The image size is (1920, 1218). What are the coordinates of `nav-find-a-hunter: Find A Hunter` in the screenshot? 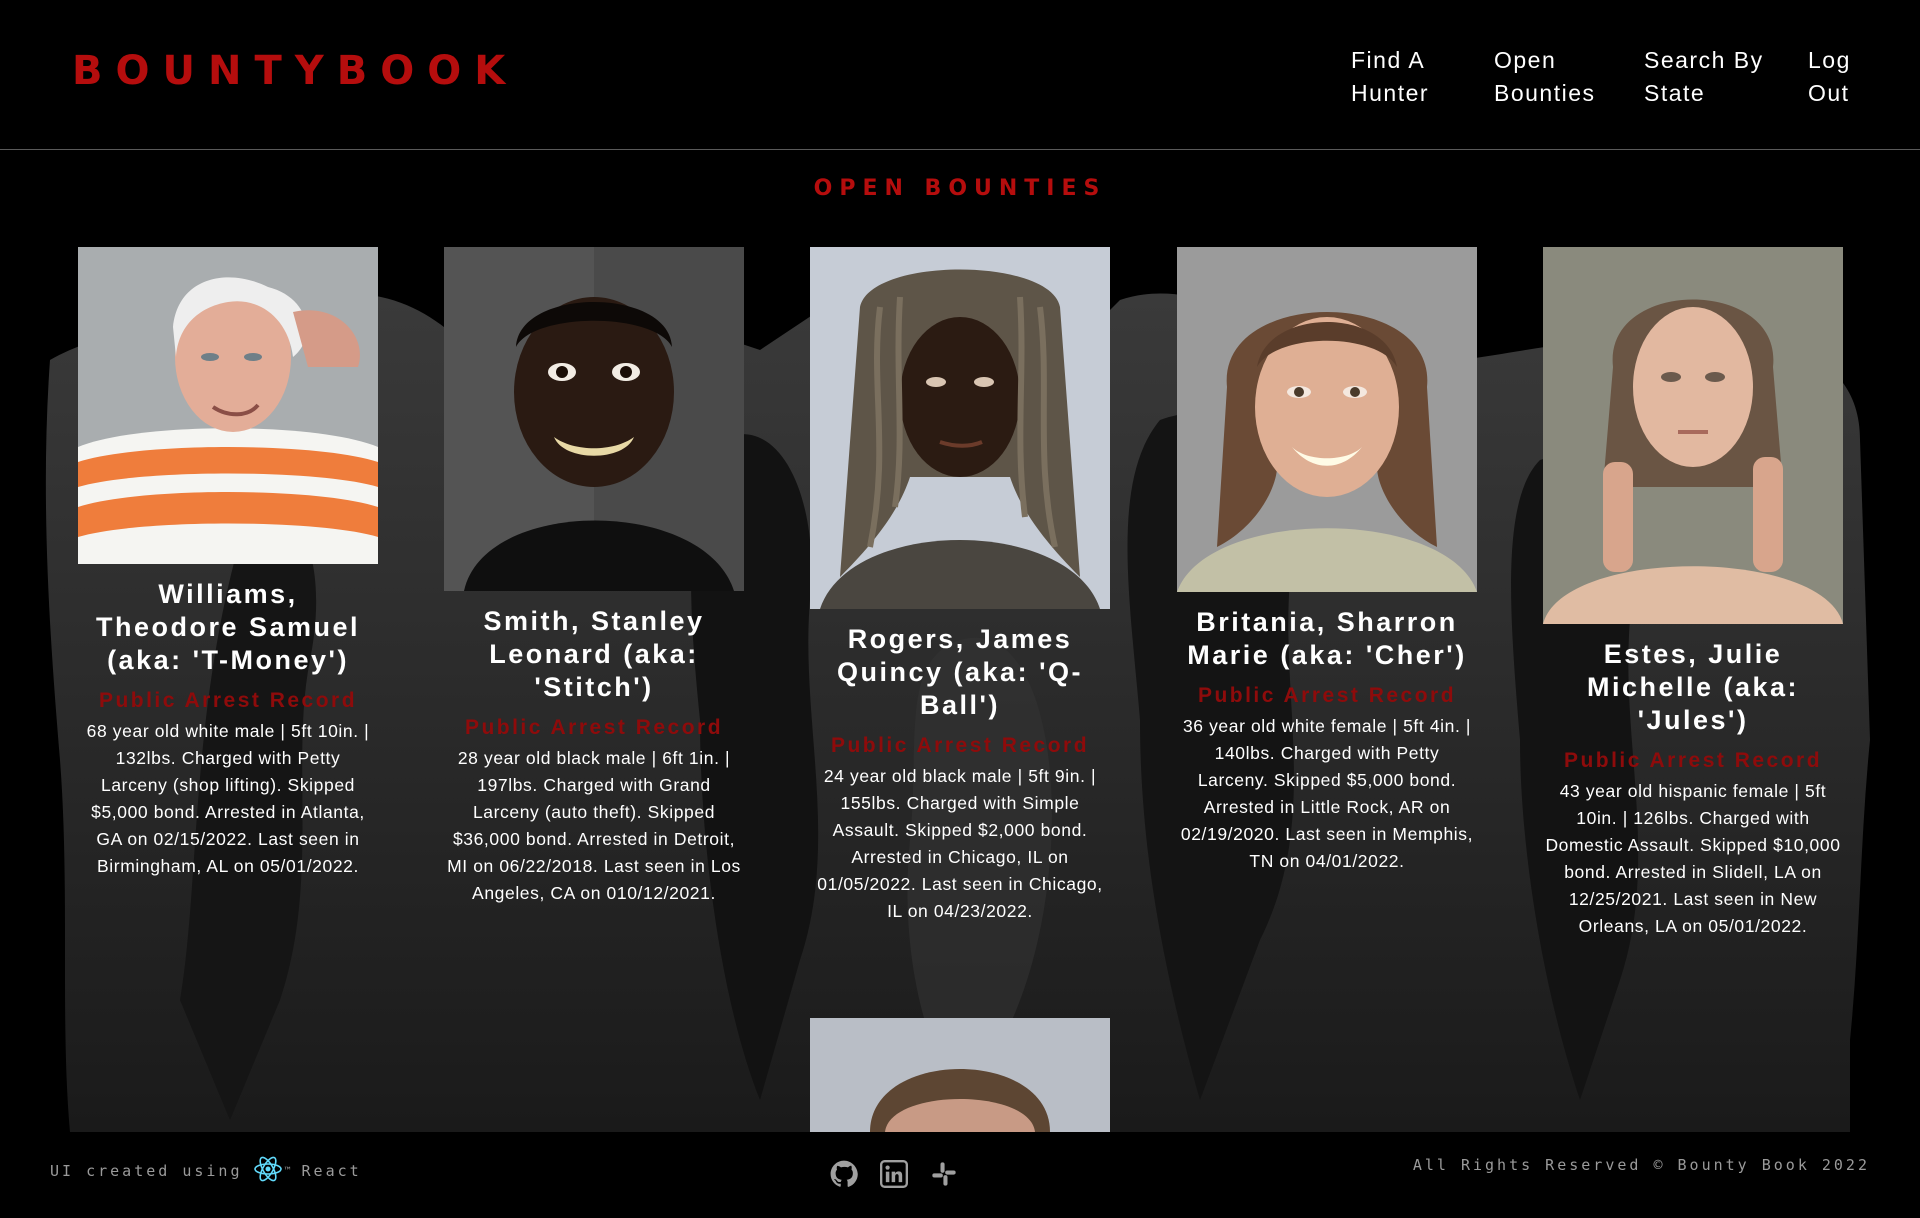 It's located at (1422, 77).